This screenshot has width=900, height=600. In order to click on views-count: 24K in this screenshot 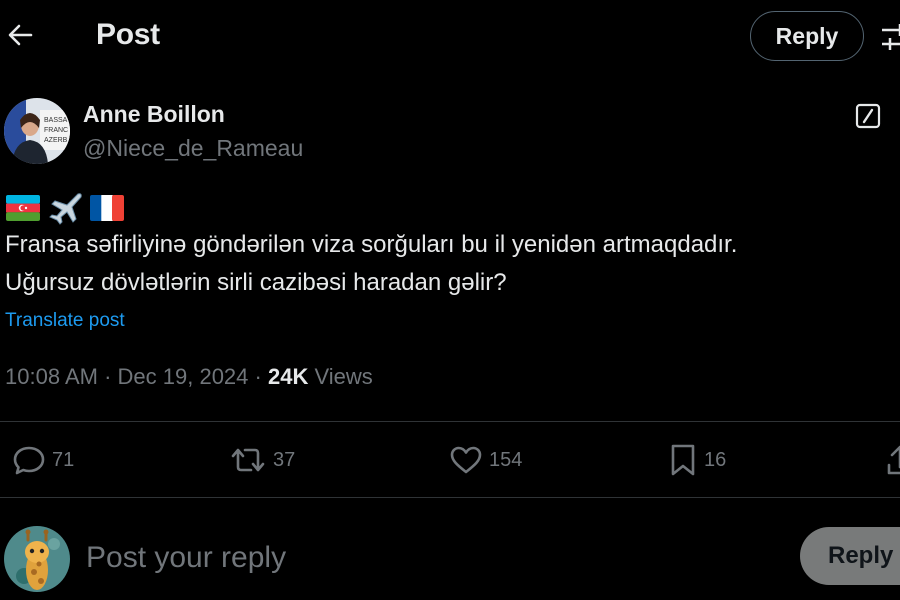, I will do `click(288, 376)`.